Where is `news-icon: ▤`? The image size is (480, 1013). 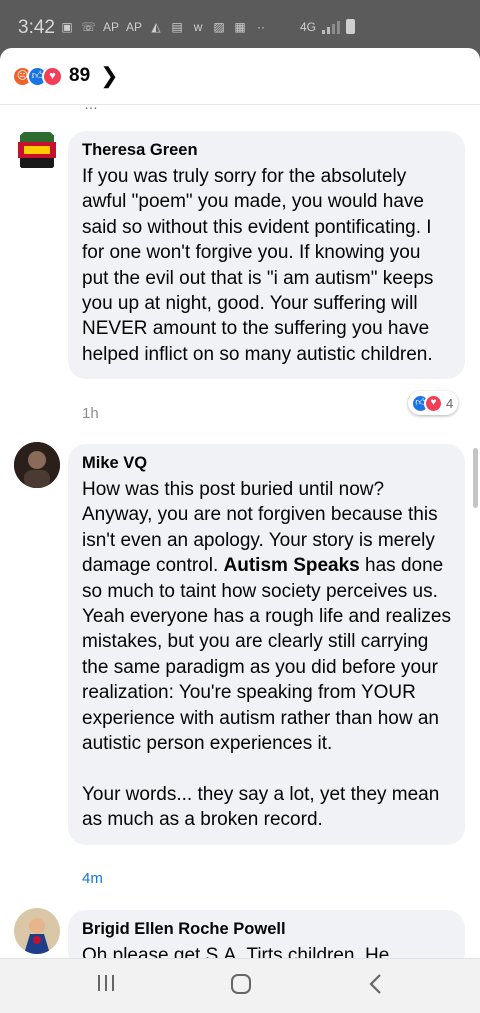
news-icon: ▤ is located at coordinates (177, 27).